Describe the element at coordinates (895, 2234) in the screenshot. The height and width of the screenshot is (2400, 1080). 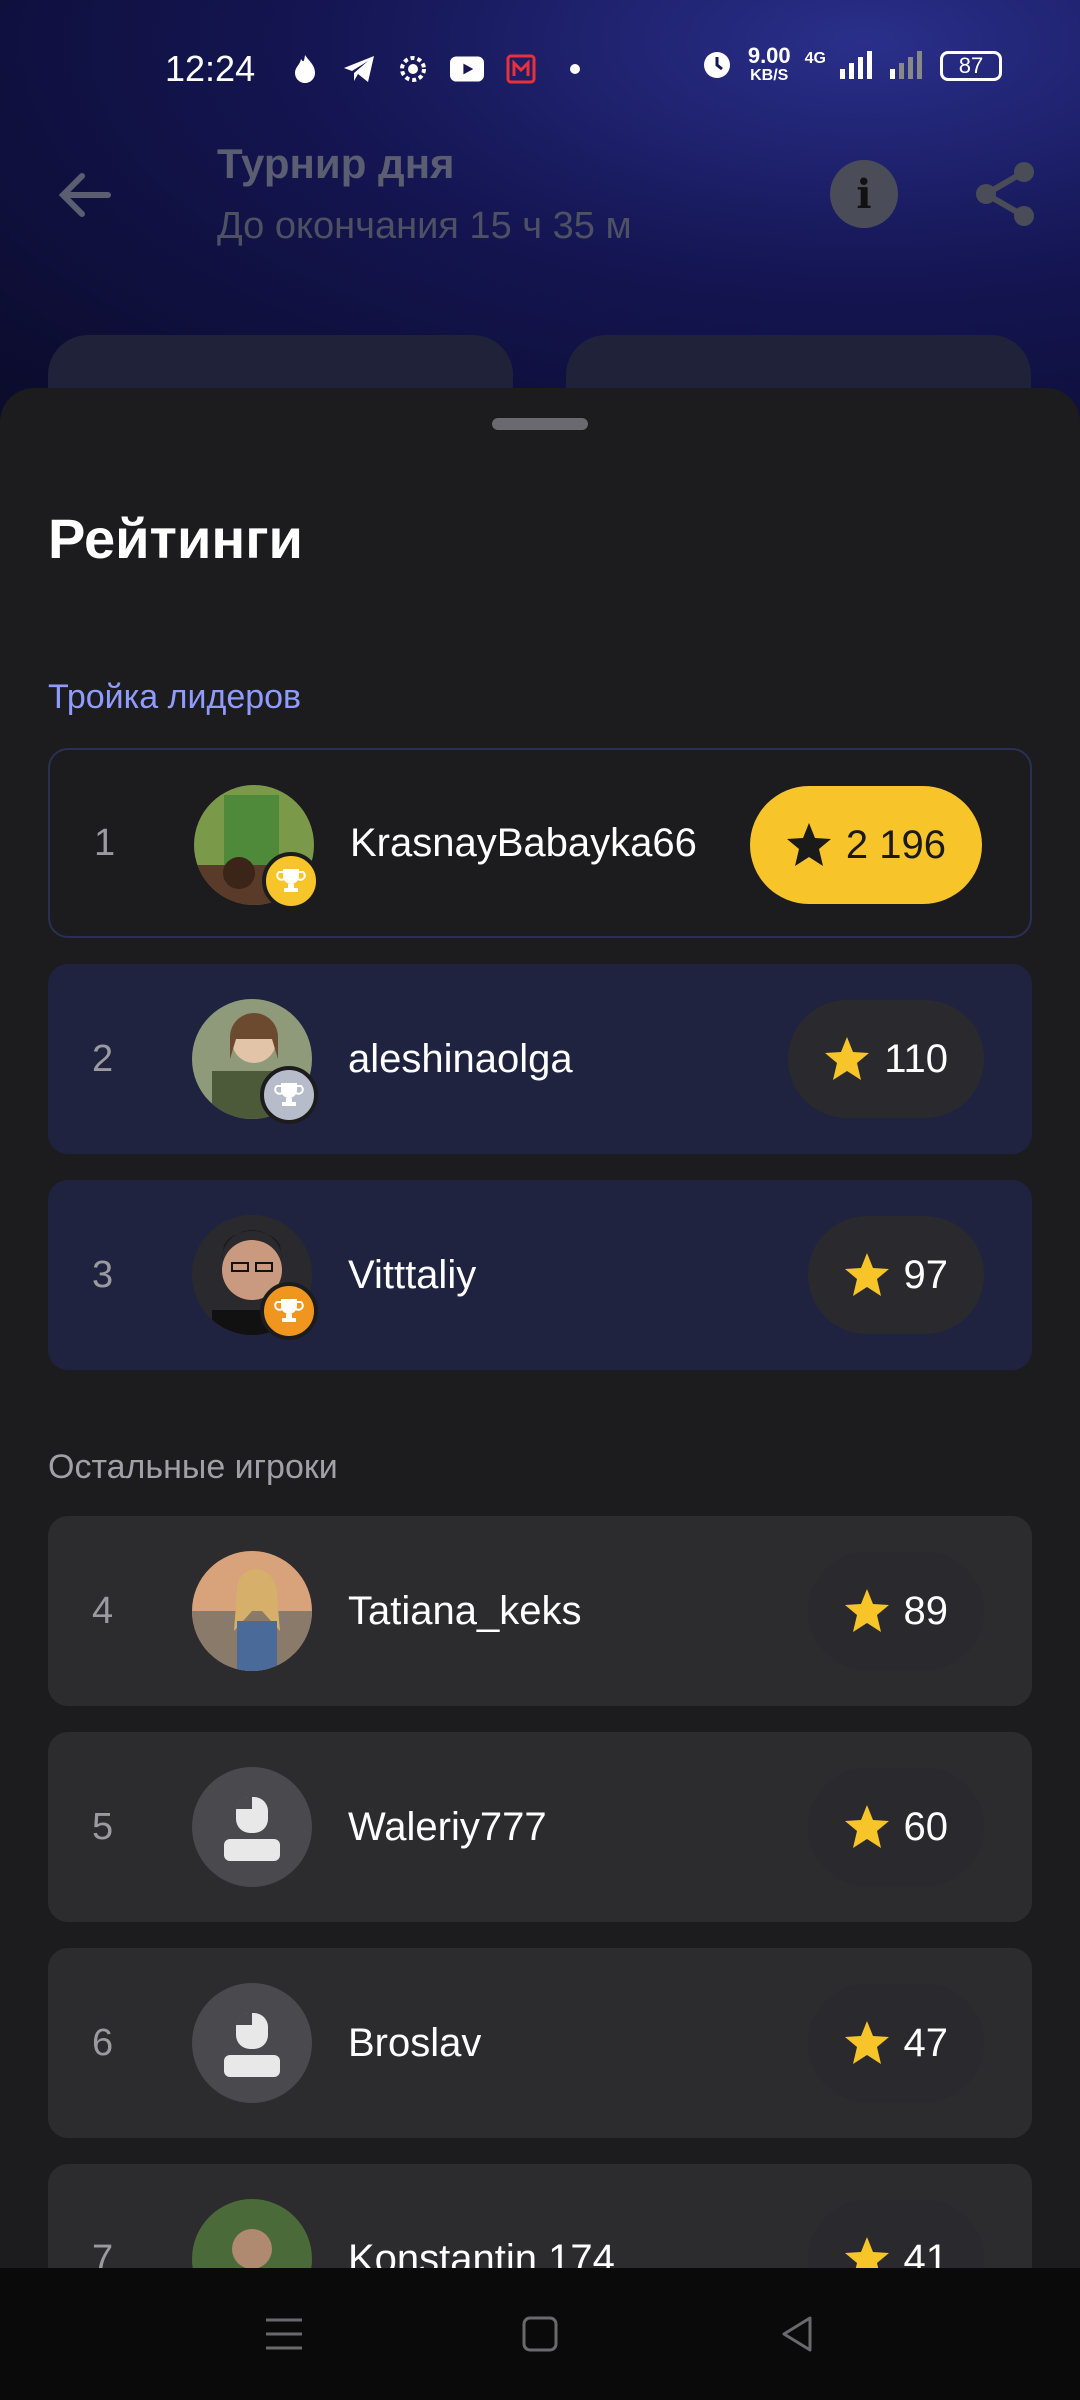
I see `score-badge: 41` at that location.